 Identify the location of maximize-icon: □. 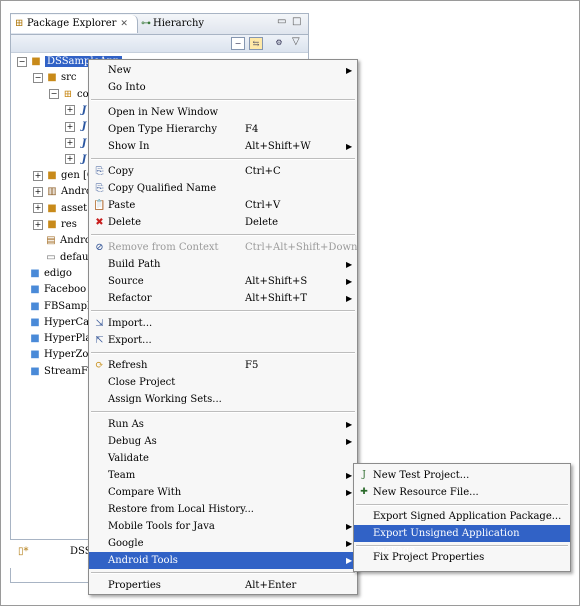
(296, 21).